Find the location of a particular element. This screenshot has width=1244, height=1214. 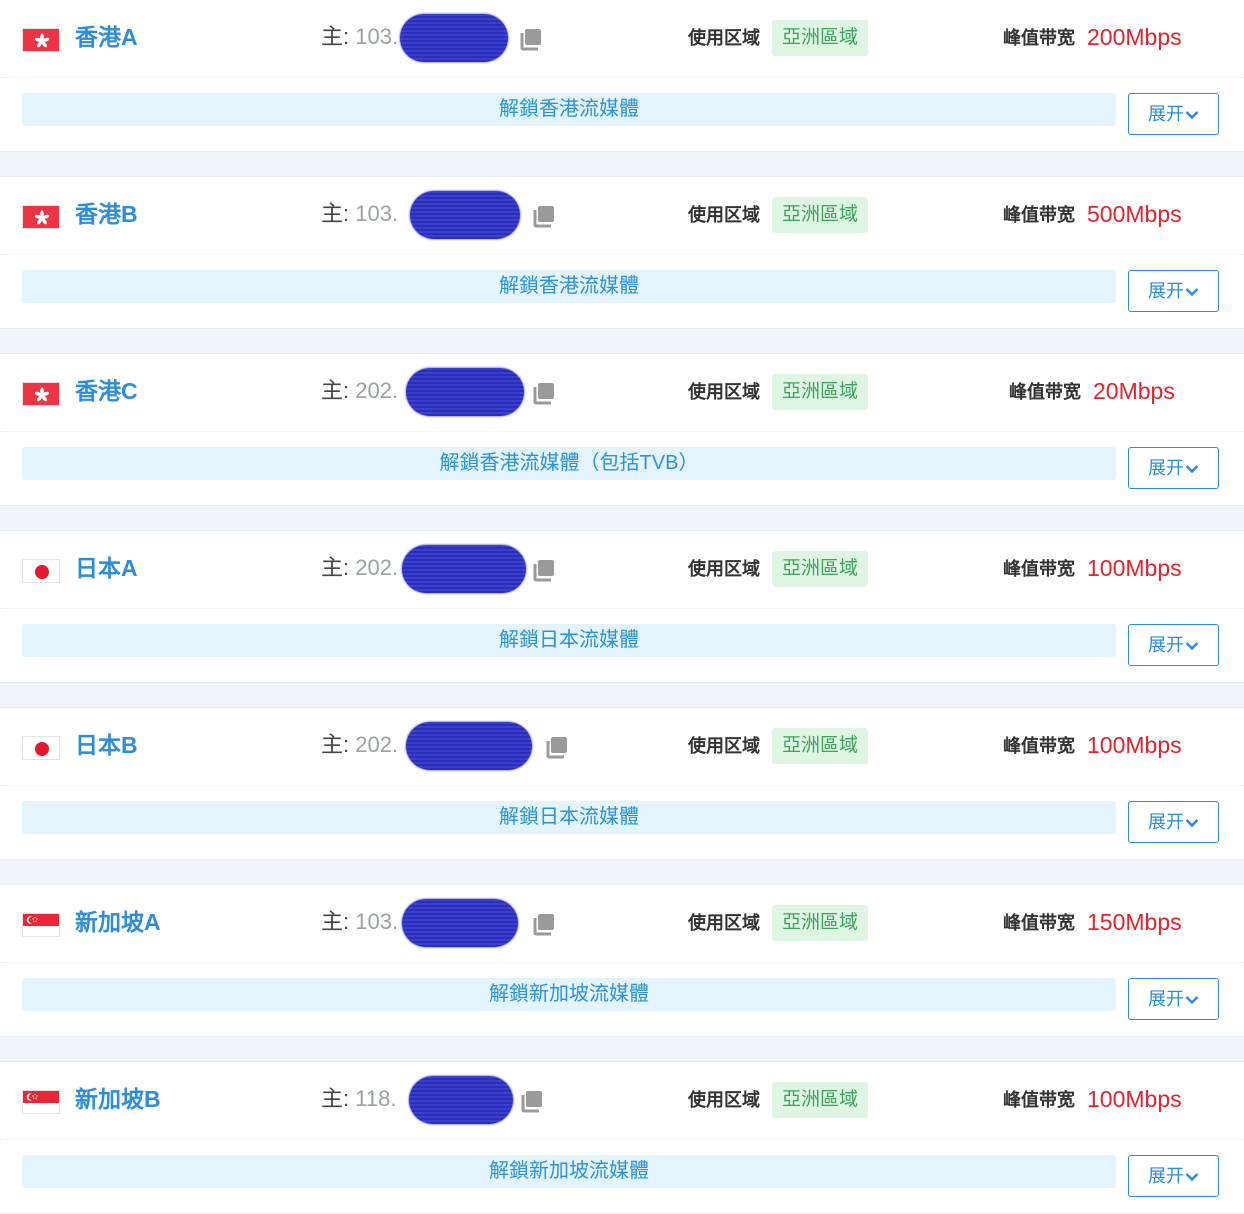

server-name: 香港B is located at coordinates (106, 214).